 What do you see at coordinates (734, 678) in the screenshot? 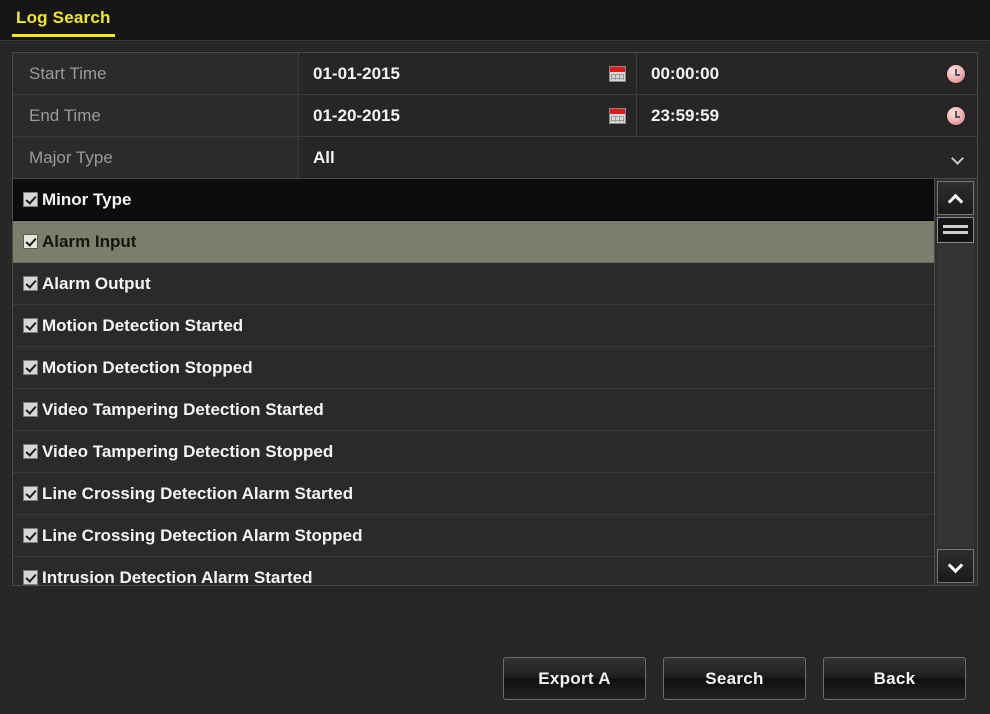
I see `search-button: Search` at bounding box center [734, 678].